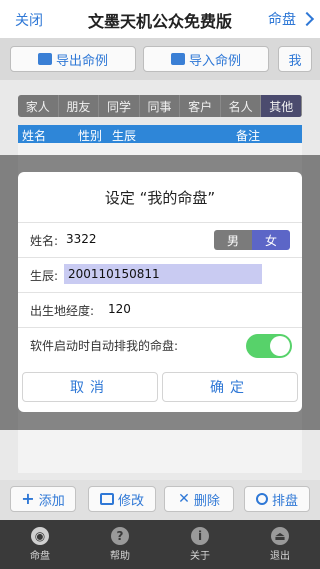  What do you see at coordinates (81, 61) in the screenshot?
I see `export-cases-label: 导出命例` at bounding box center [81, 61].